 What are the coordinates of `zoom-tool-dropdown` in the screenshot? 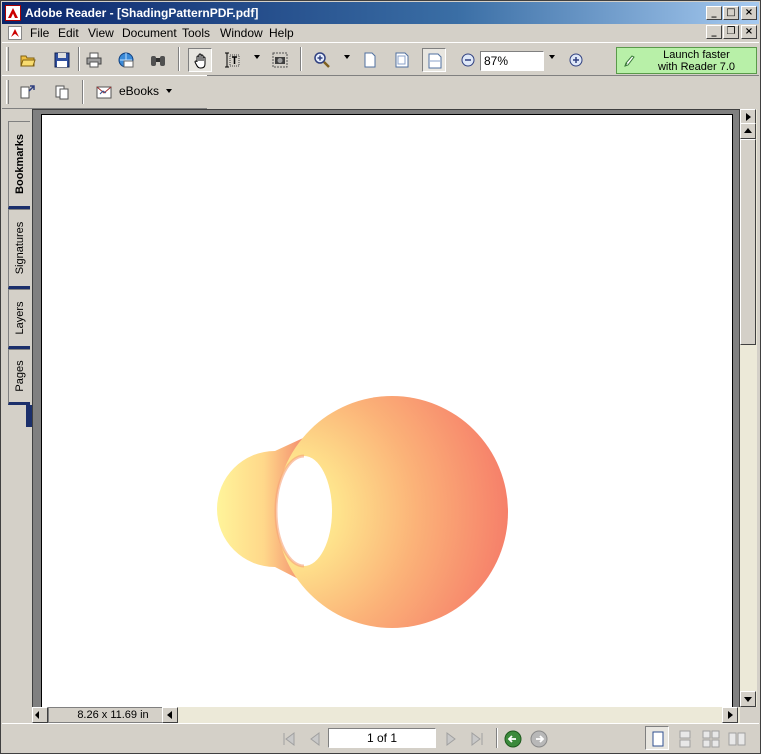 It's located at (347, 57).